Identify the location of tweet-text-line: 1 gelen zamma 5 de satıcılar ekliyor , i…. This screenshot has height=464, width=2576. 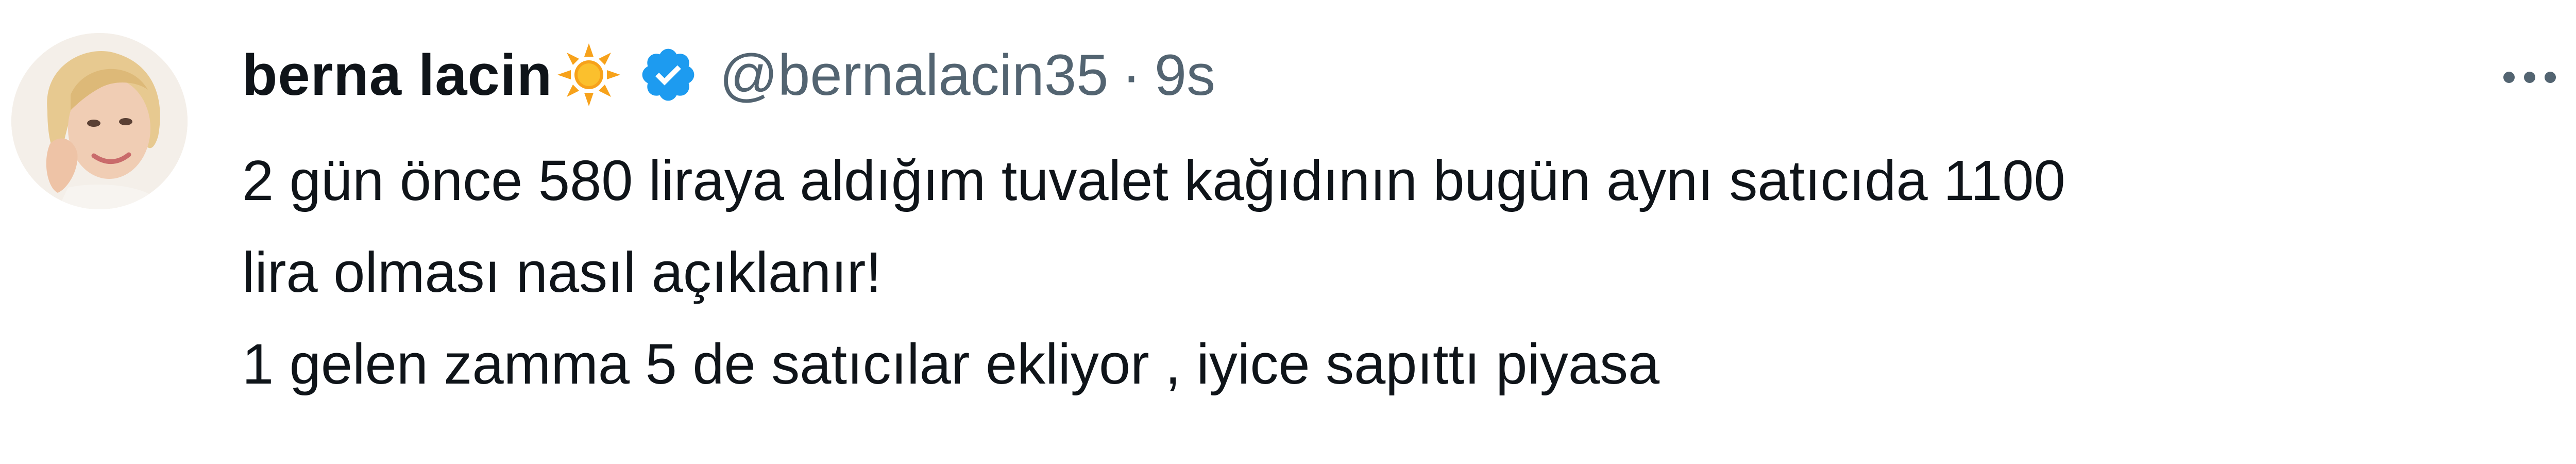
(951, 364).